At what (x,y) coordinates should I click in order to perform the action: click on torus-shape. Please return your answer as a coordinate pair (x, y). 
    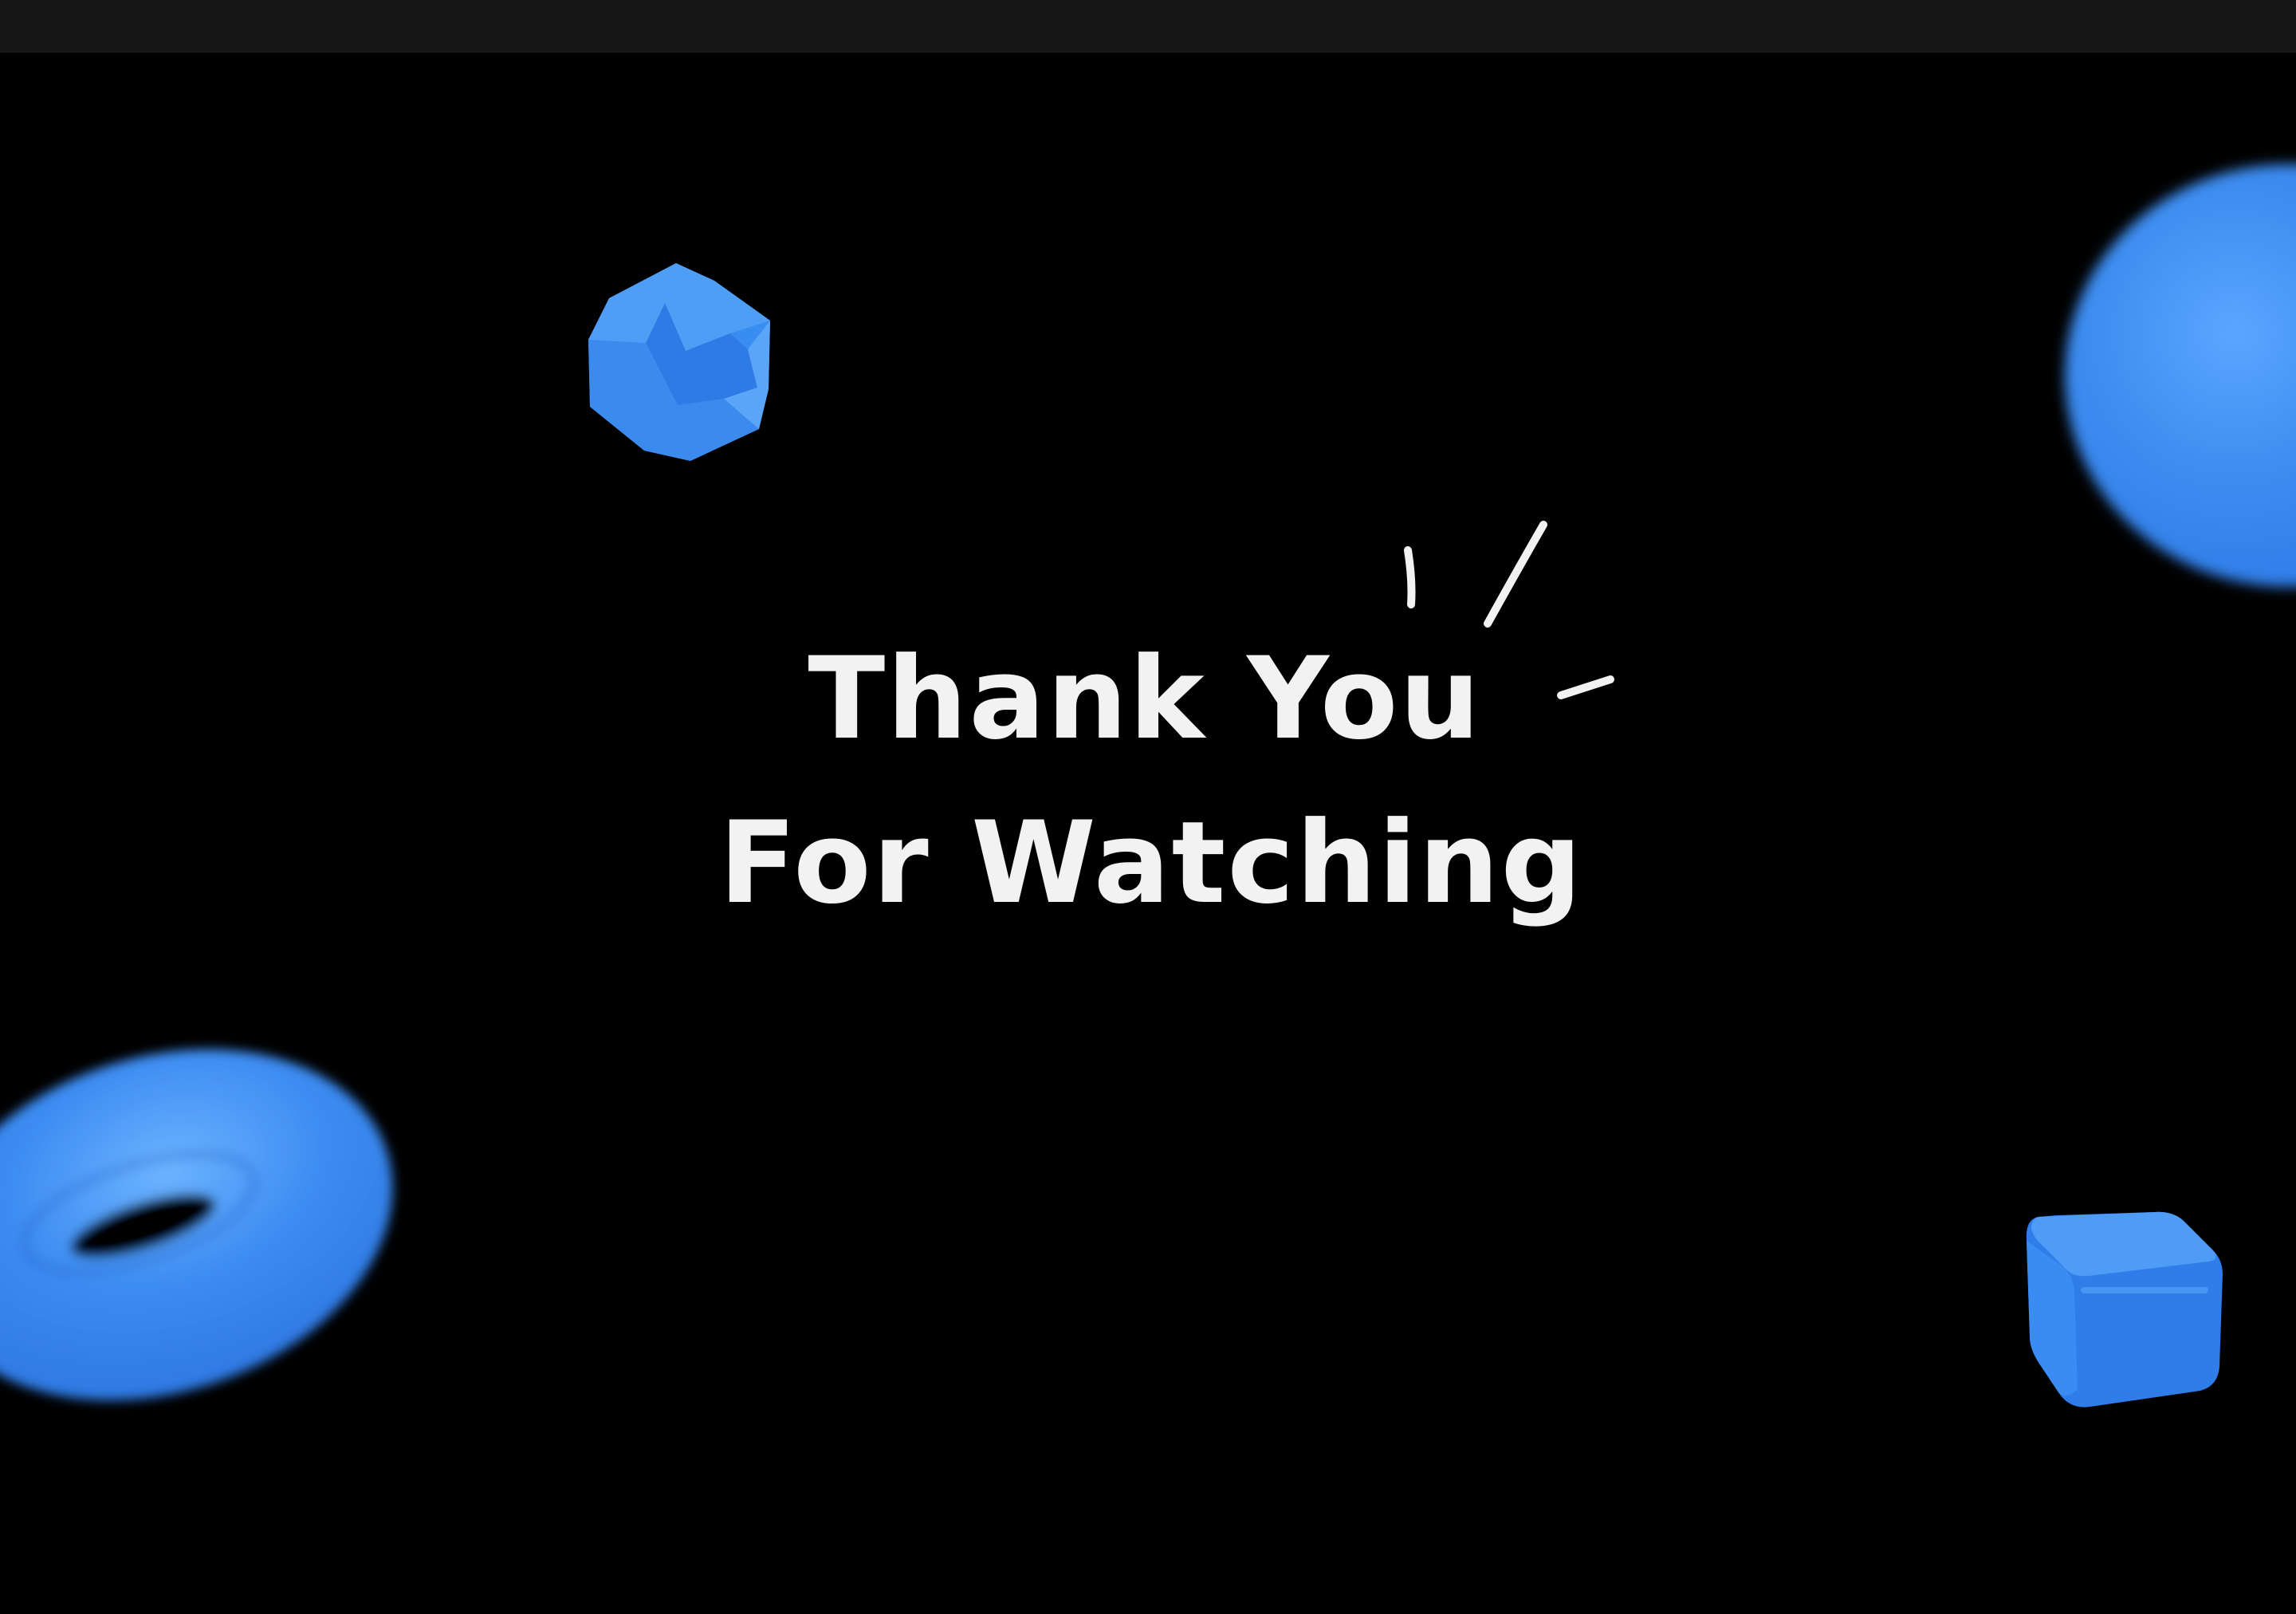
    Looking at the image, I should click on (196, 1225).